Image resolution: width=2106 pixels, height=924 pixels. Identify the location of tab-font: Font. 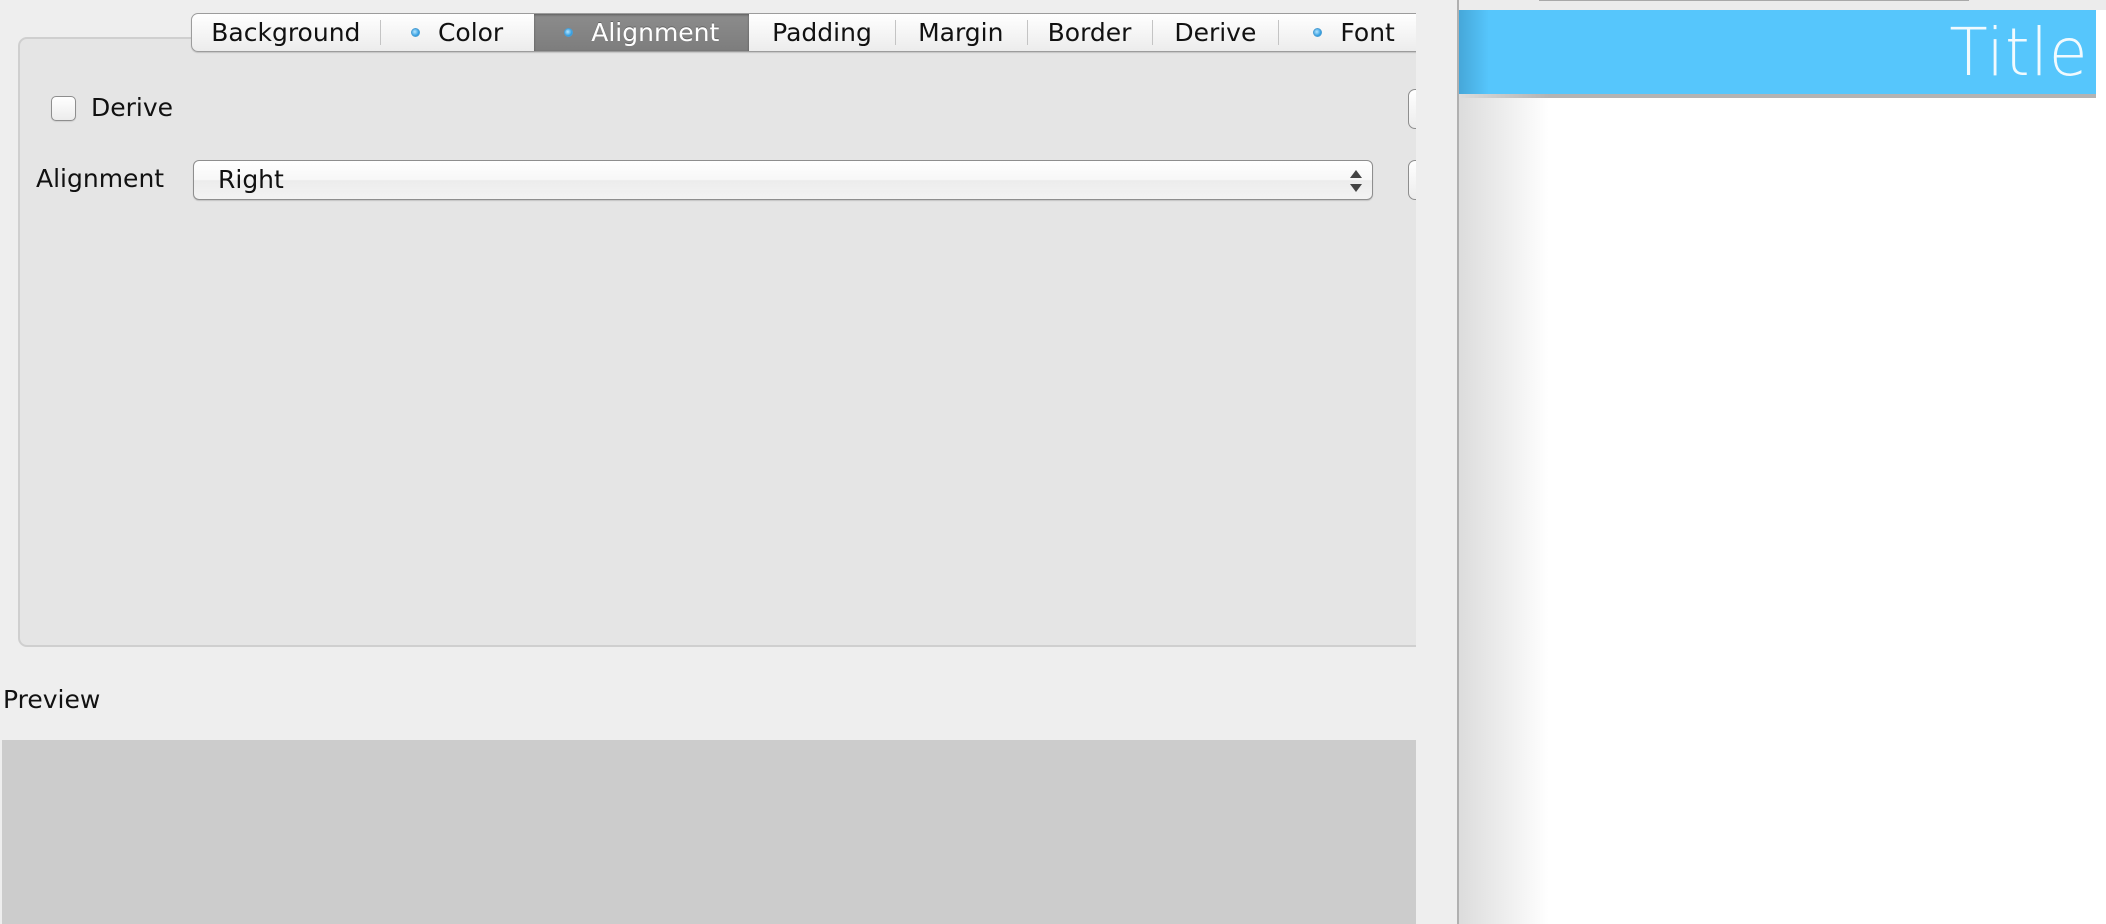
(1347, 32).